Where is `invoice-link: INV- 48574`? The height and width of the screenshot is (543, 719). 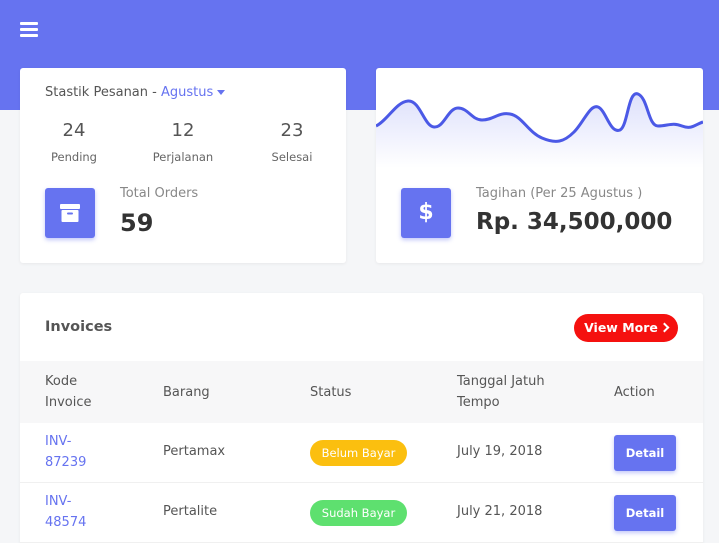 invoice-link: INV- 48574 is located at coordinates (65, 512).